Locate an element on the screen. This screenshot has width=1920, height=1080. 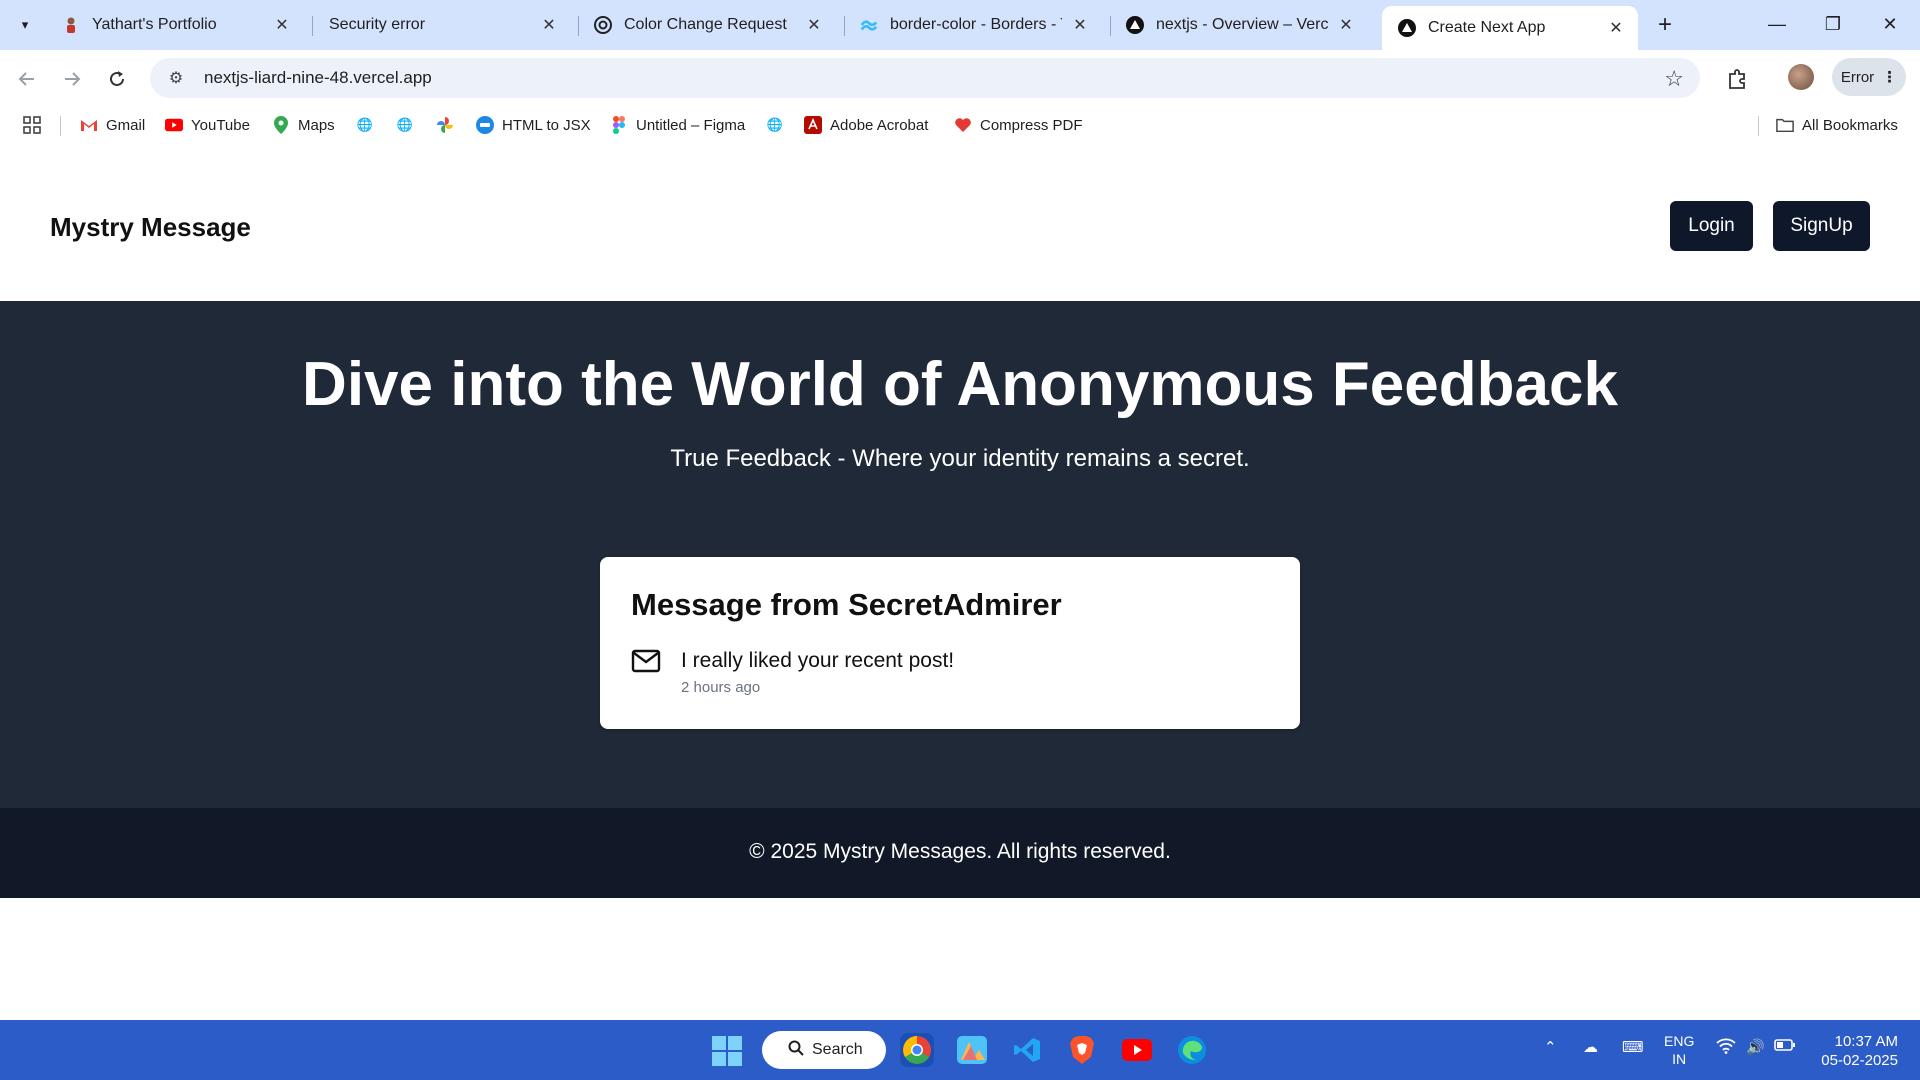
tab-title: Yathart's Portfolio is located at coordinates (154, 24).